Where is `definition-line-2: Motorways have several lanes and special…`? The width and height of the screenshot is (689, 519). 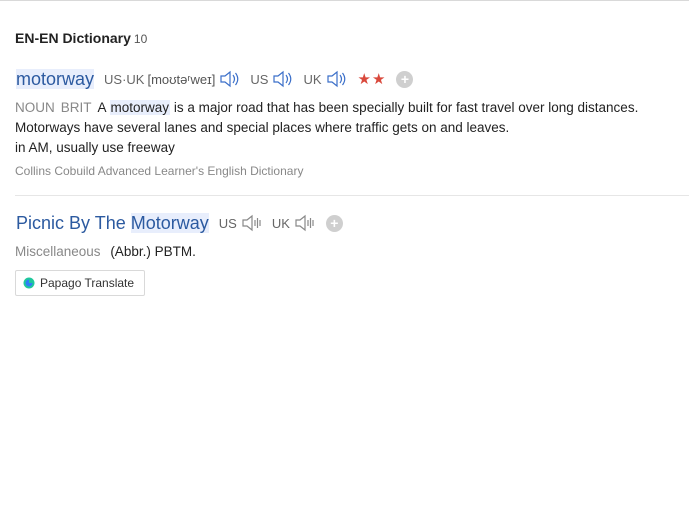 definition-line-2: Motorways have several lanes and special… is located at coordinates (262, 127).